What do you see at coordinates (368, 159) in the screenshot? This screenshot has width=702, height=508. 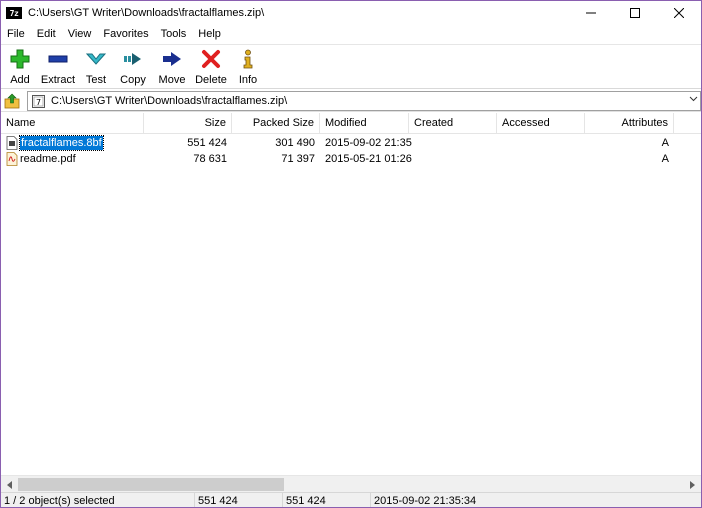 I see `modified-cell: 2015-05-21 01:26` at bounding box center [368, 159].